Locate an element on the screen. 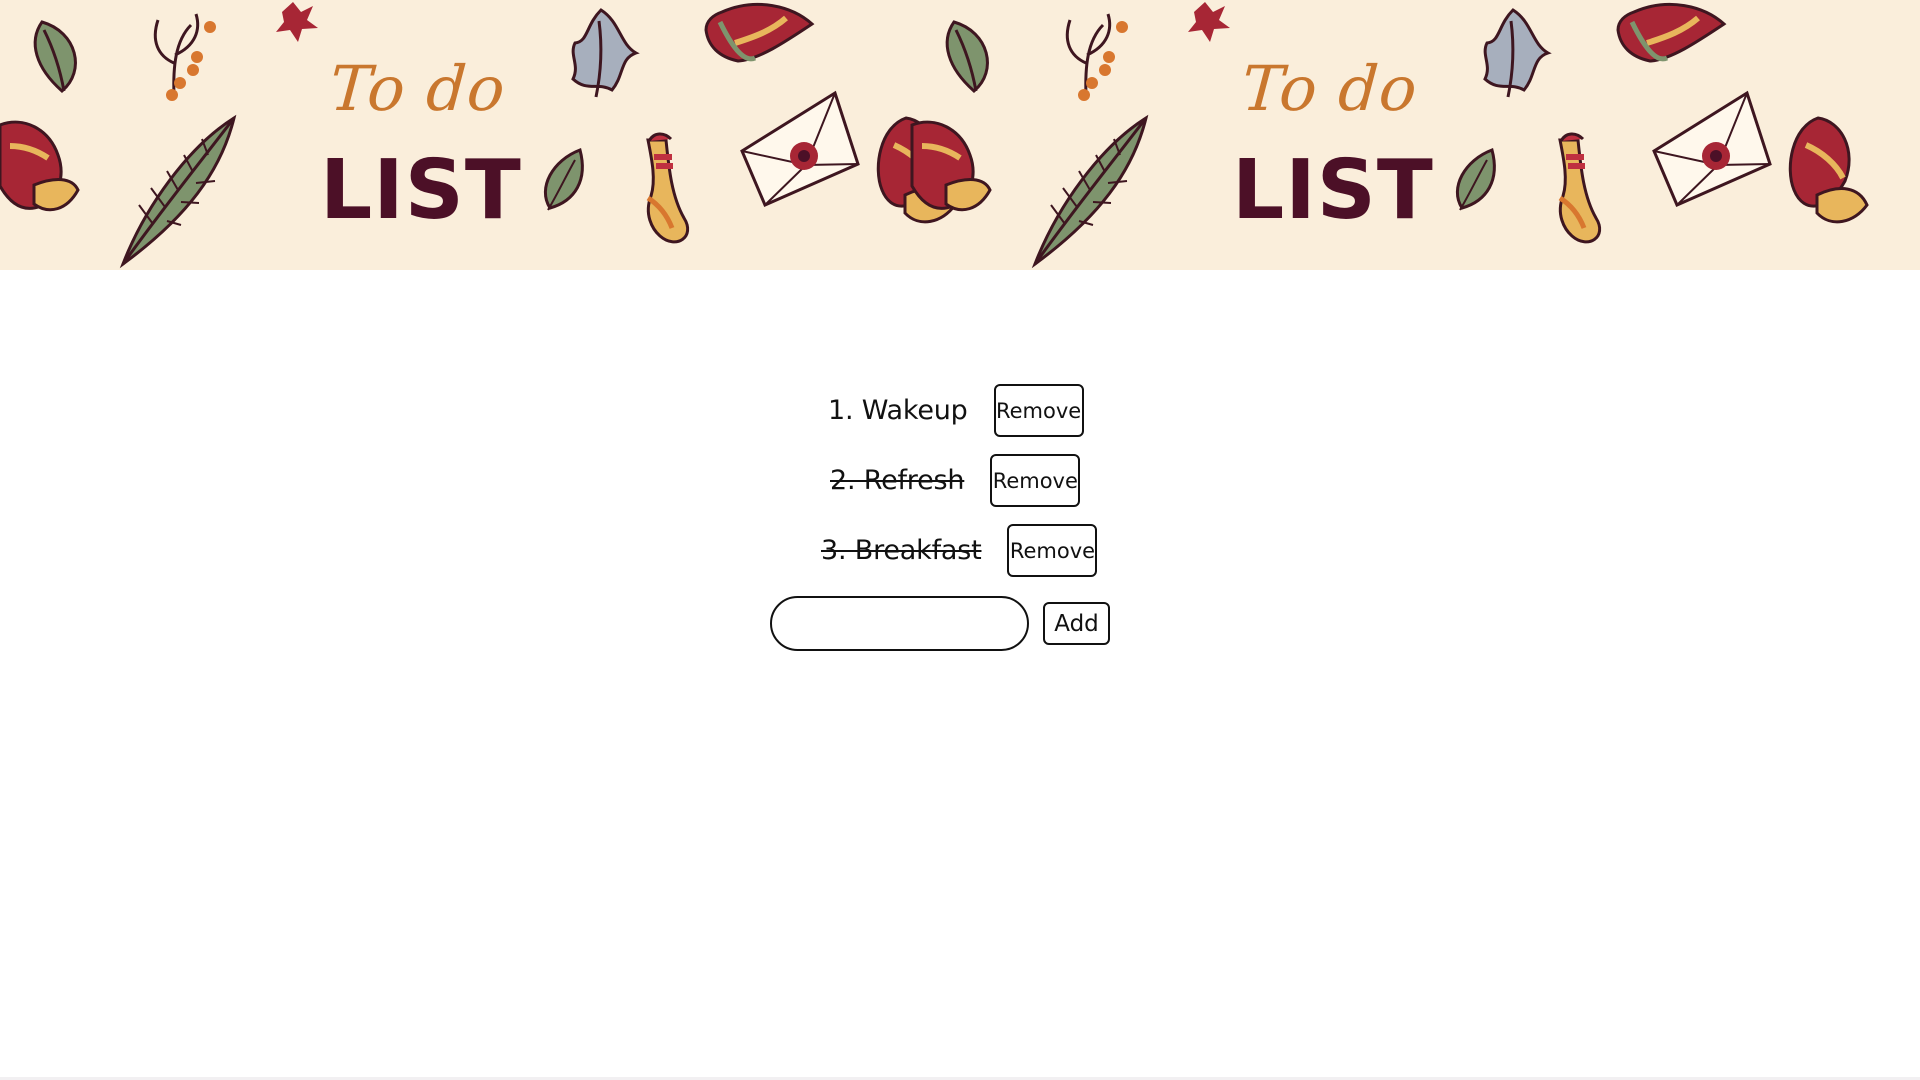 The width and height of the screenshot is (1920, 1080). task-item: 2. Refresh Remove is located at coordinates (955, 480).